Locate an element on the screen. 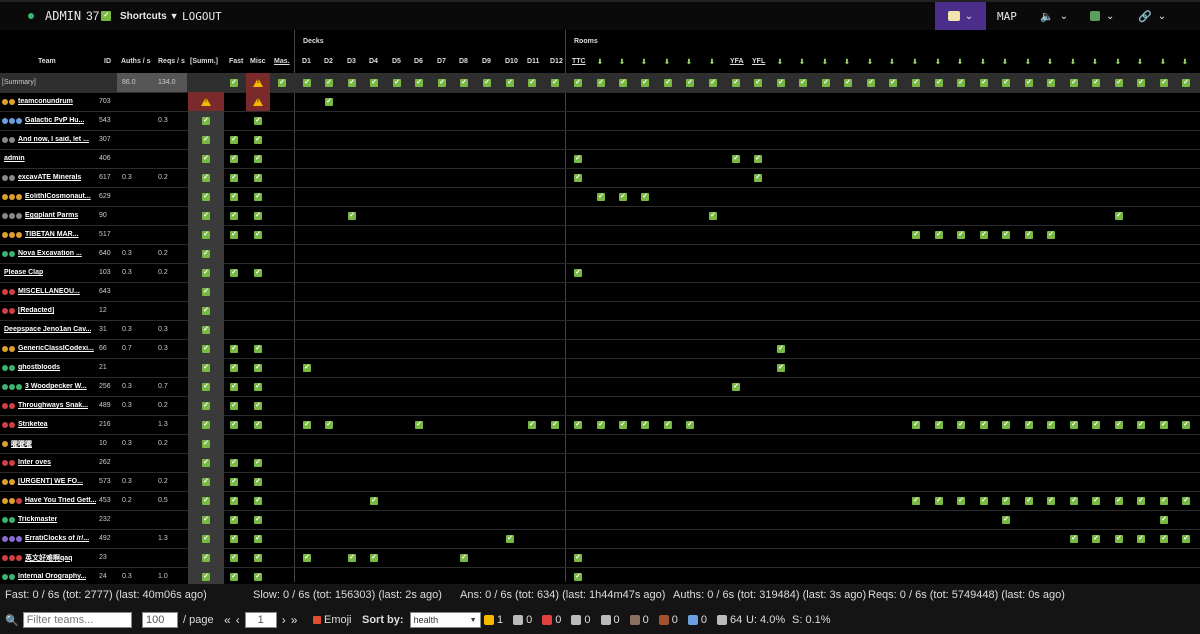  table-row: EolithICosmonaut... 629 ✓ ✓ ✓ ✓ ✓ ✓ is located at coordinates (600, 197).